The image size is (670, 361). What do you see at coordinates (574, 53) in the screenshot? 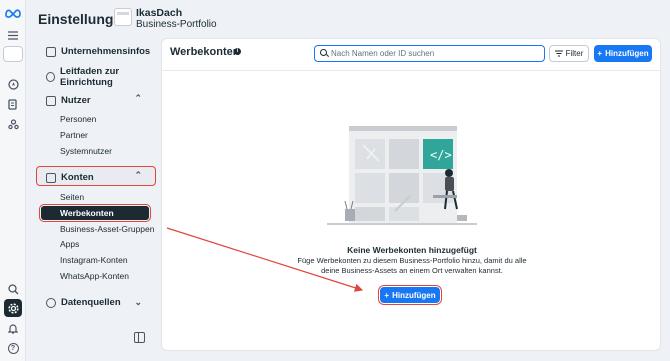
I see `filter-label: Filter` at bounding box center [574, 53].